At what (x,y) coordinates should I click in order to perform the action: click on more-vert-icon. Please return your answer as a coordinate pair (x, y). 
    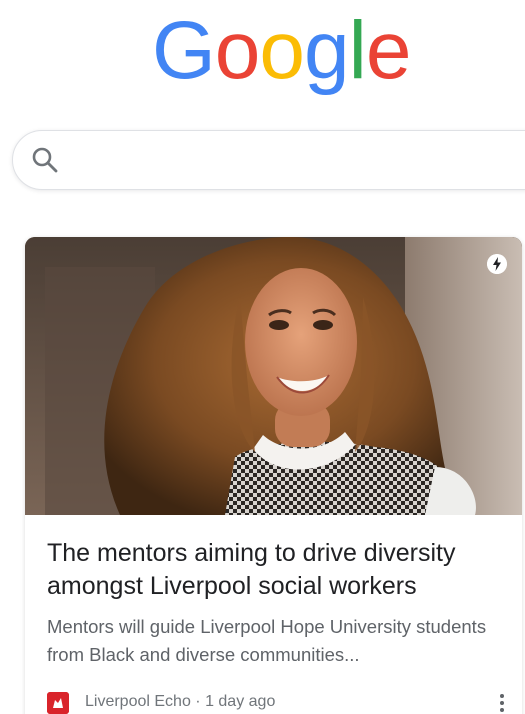
    Looking at the image, I should click on (502, 702).